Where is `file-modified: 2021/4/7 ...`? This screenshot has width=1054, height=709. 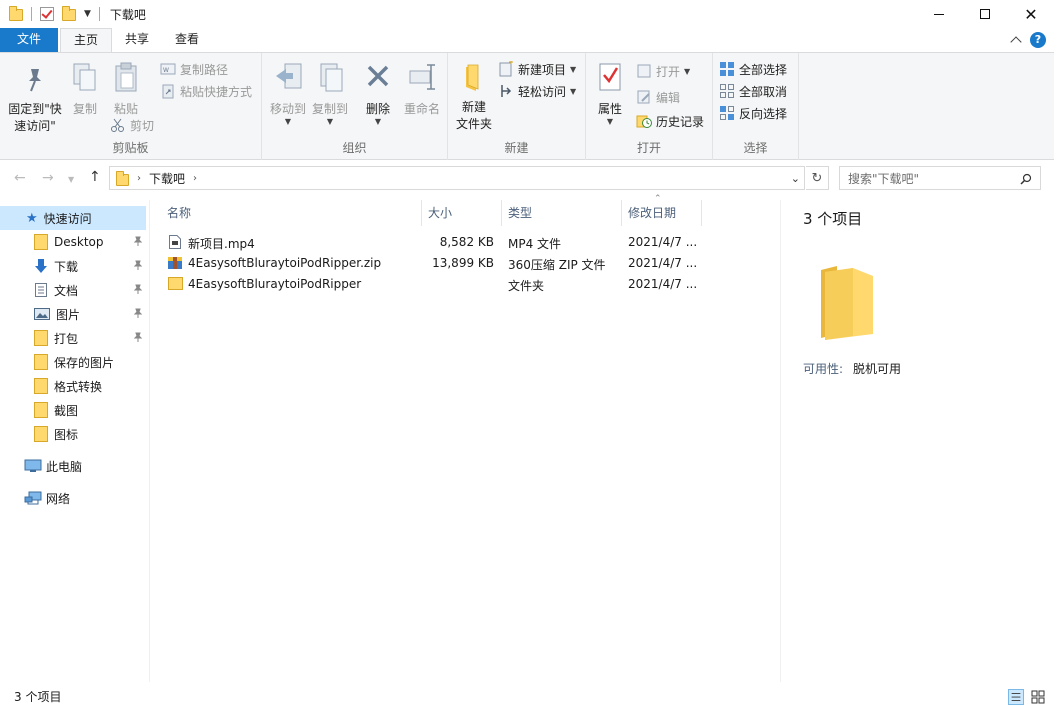
file-modified: 2021/4/7 ... is located at coordinates (663, 284).